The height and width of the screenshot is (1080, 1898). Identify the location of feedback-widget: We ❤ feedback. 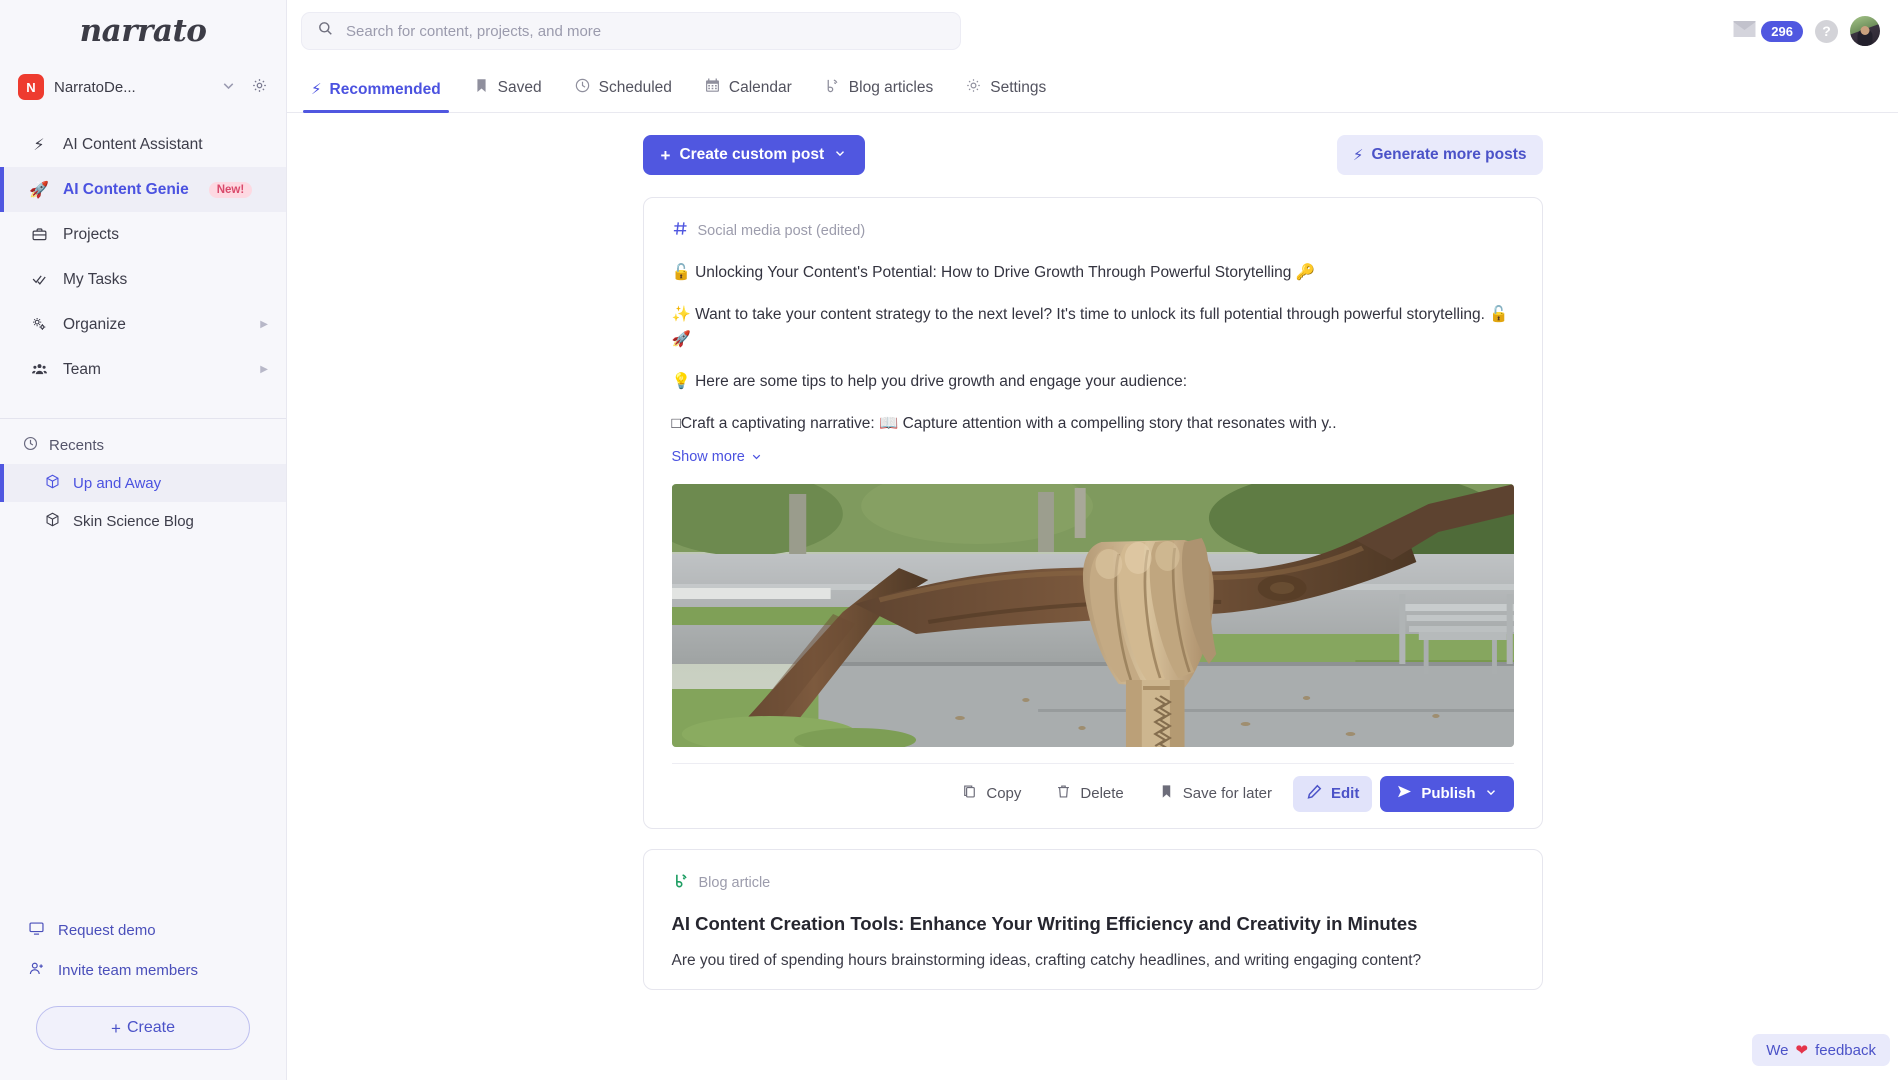
(1821, 1050).